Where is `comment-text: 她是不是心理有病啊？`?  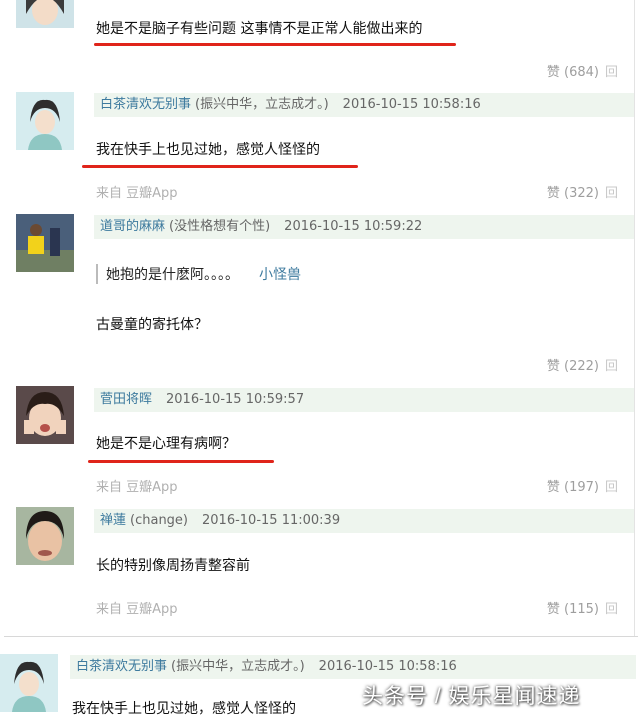
comment-text: 她是不是心理有病啊？ is located at coordinates (166, 444).